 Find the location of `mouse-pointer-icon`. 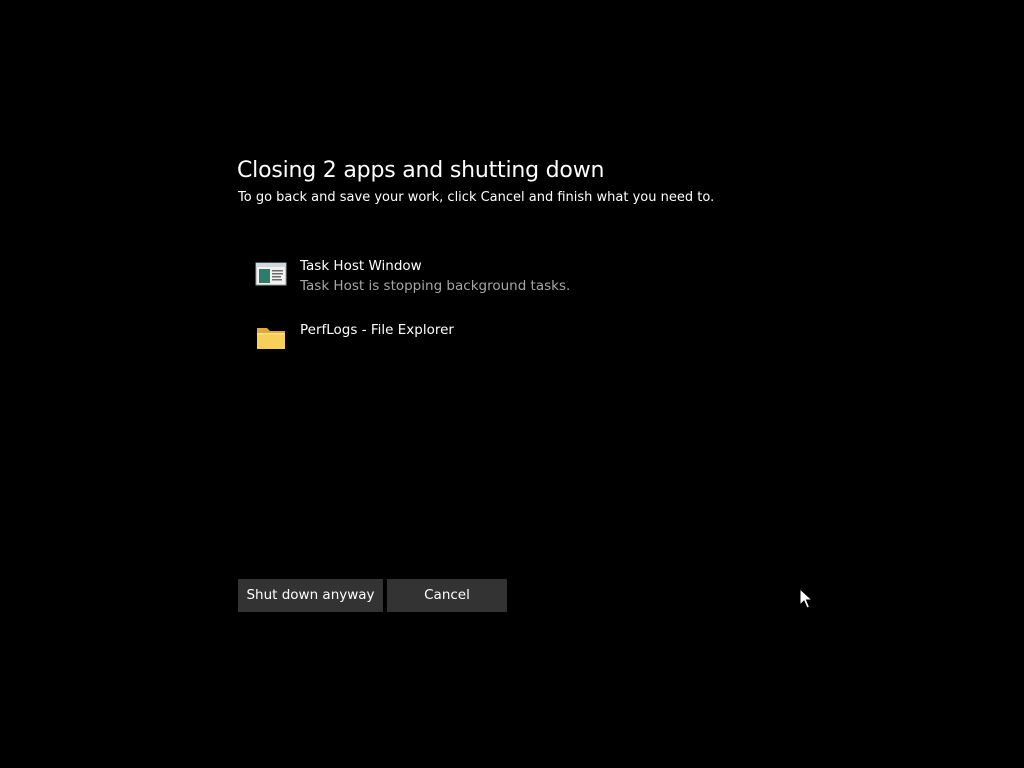

mouse-pointer-icon is located at coordinates (806, 598).